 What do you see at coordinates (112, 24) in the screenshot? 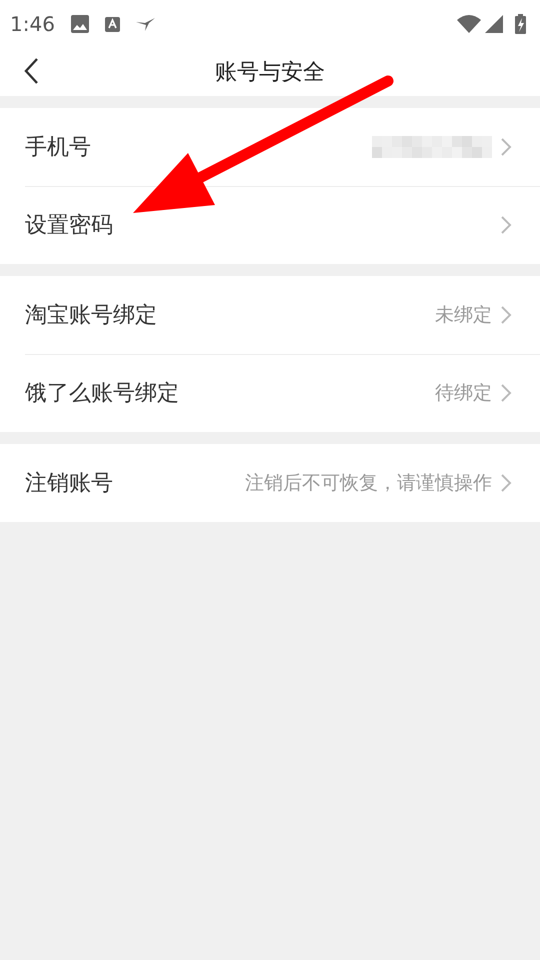
I see `font-icon` at bounding box center [112, 24].